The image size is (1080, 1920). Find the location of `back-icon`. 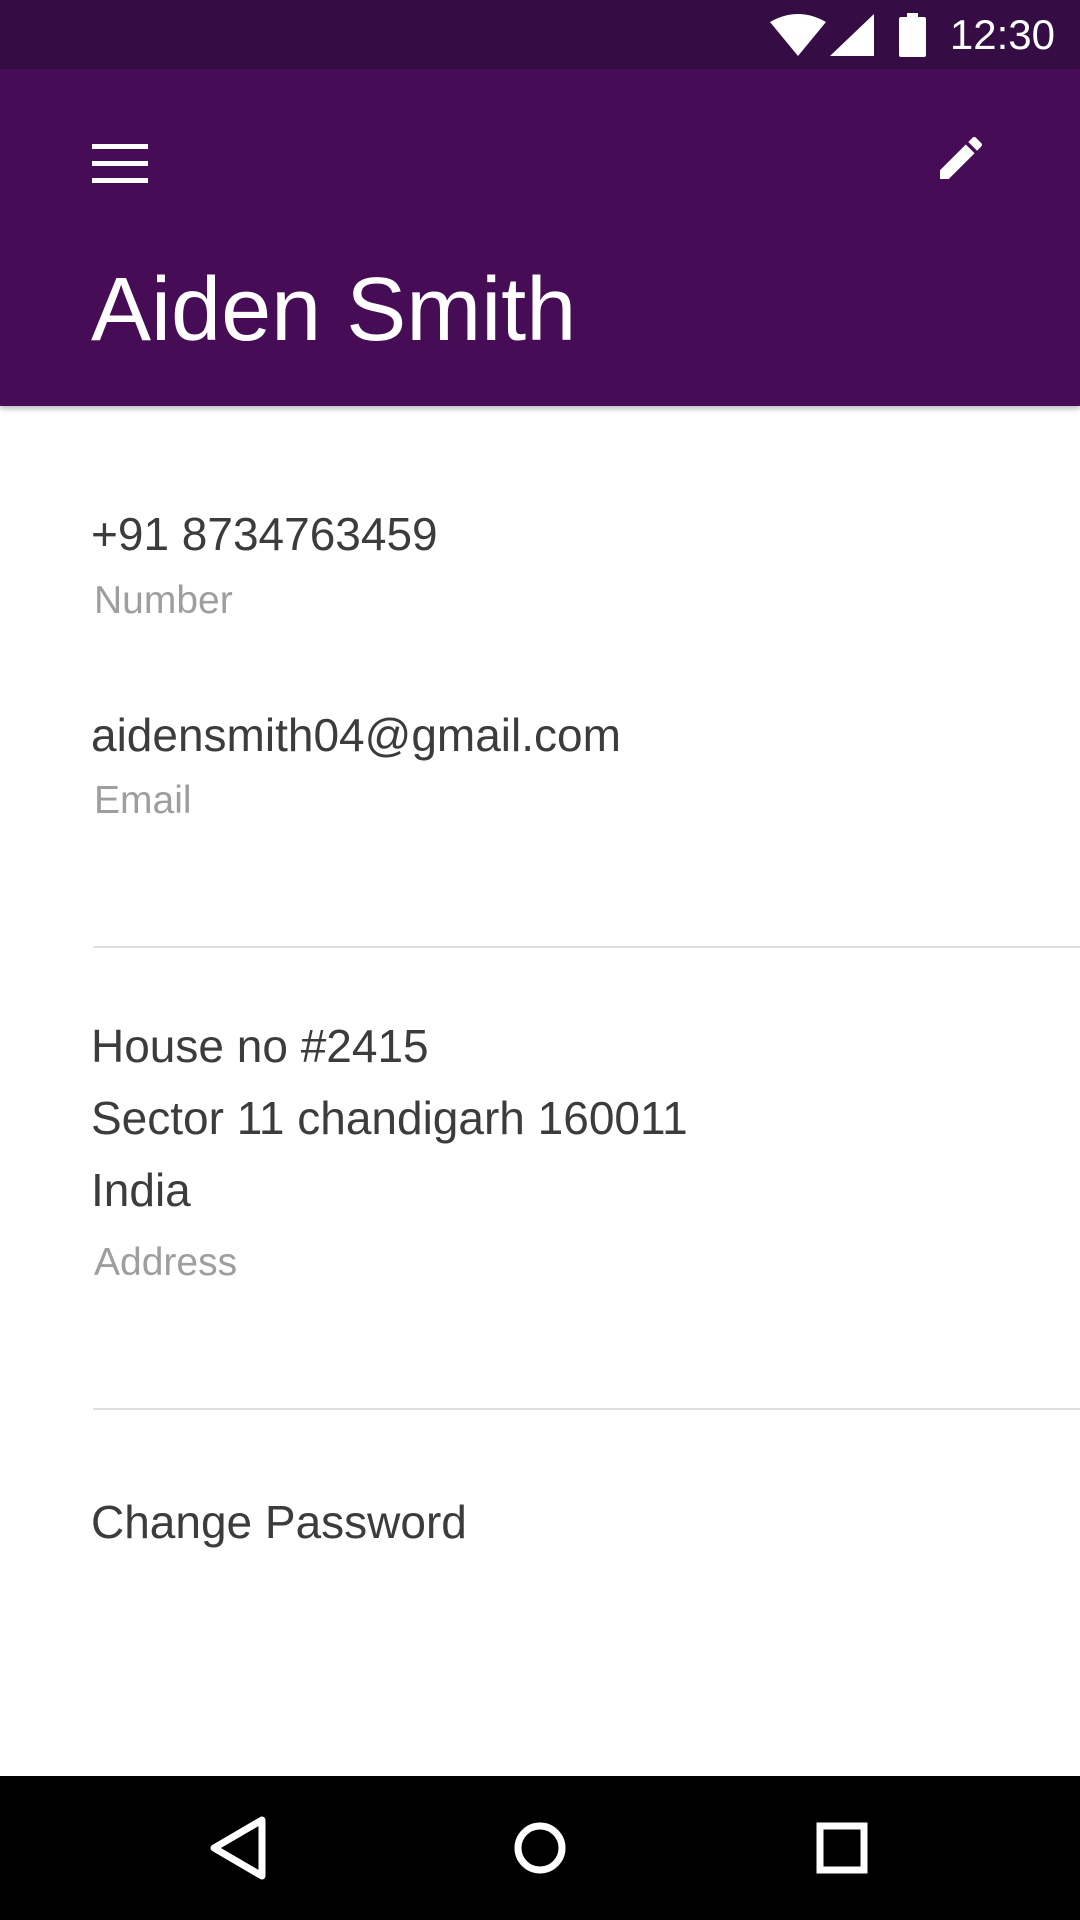

back-icon is located at coordinates (240, 1848).